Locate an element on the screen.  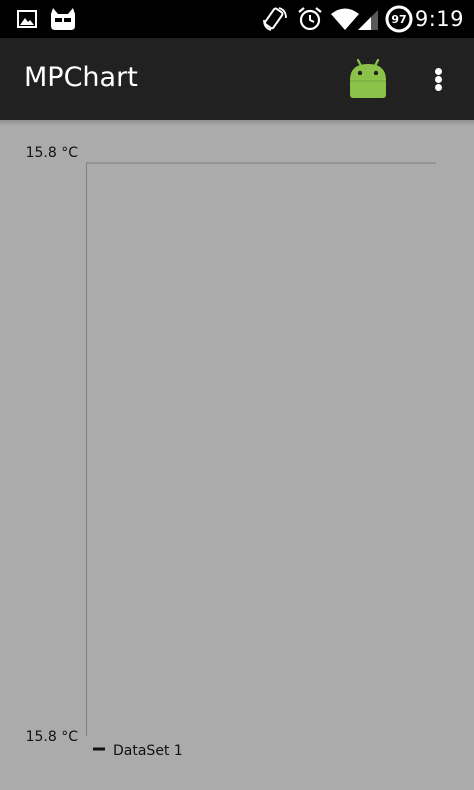
battery-icon: 97 is located at coordinates (399, 19).